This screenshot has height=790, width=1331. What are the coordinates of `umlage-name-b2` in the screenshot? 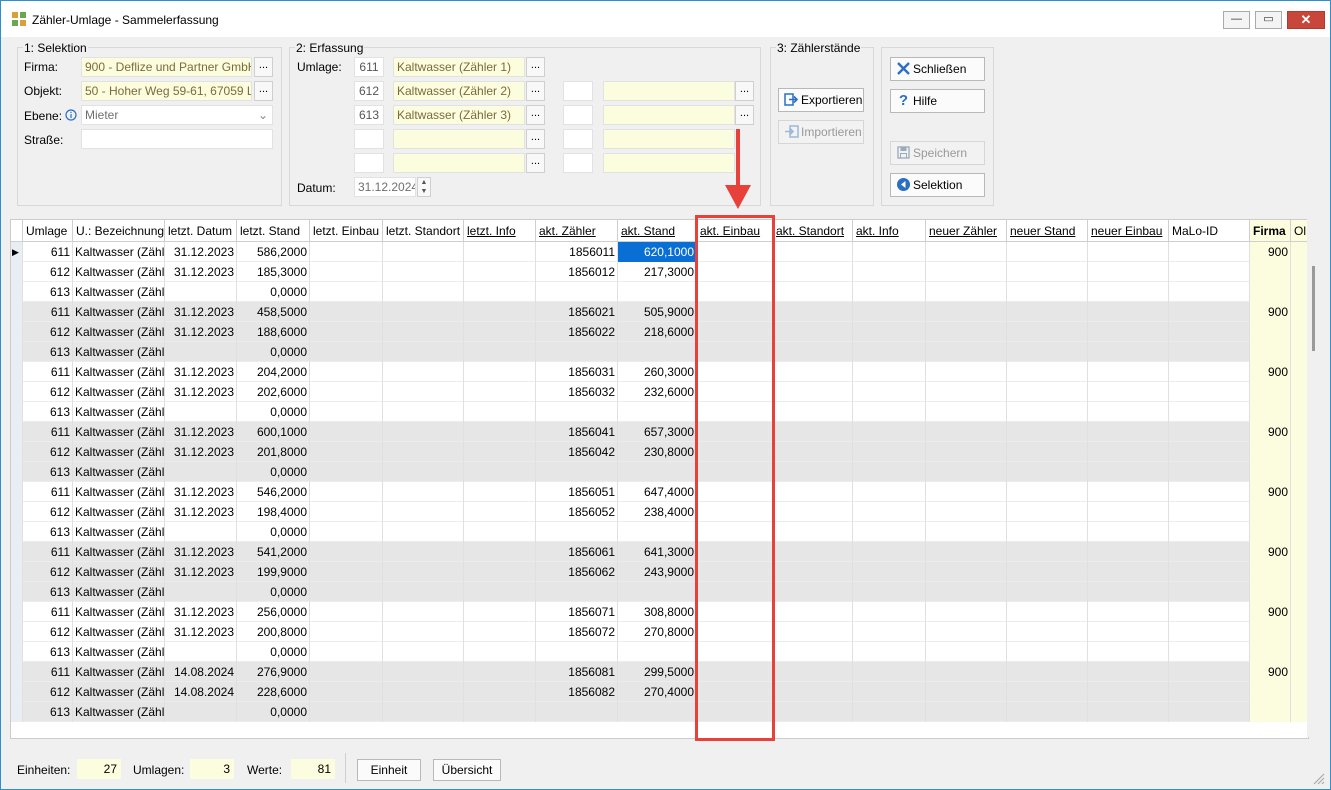 It's located at (669, 115).